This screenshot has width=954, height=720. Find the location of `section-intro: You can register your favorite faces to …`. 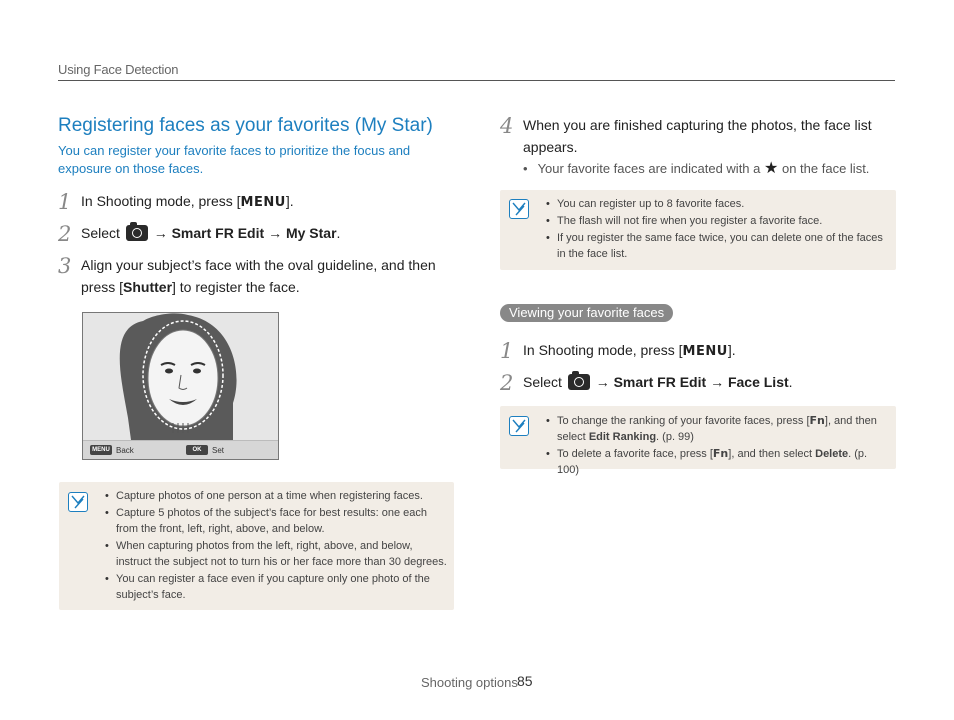

section-intro: You can register your favorite faces to … is located at coordinates (234, 159).